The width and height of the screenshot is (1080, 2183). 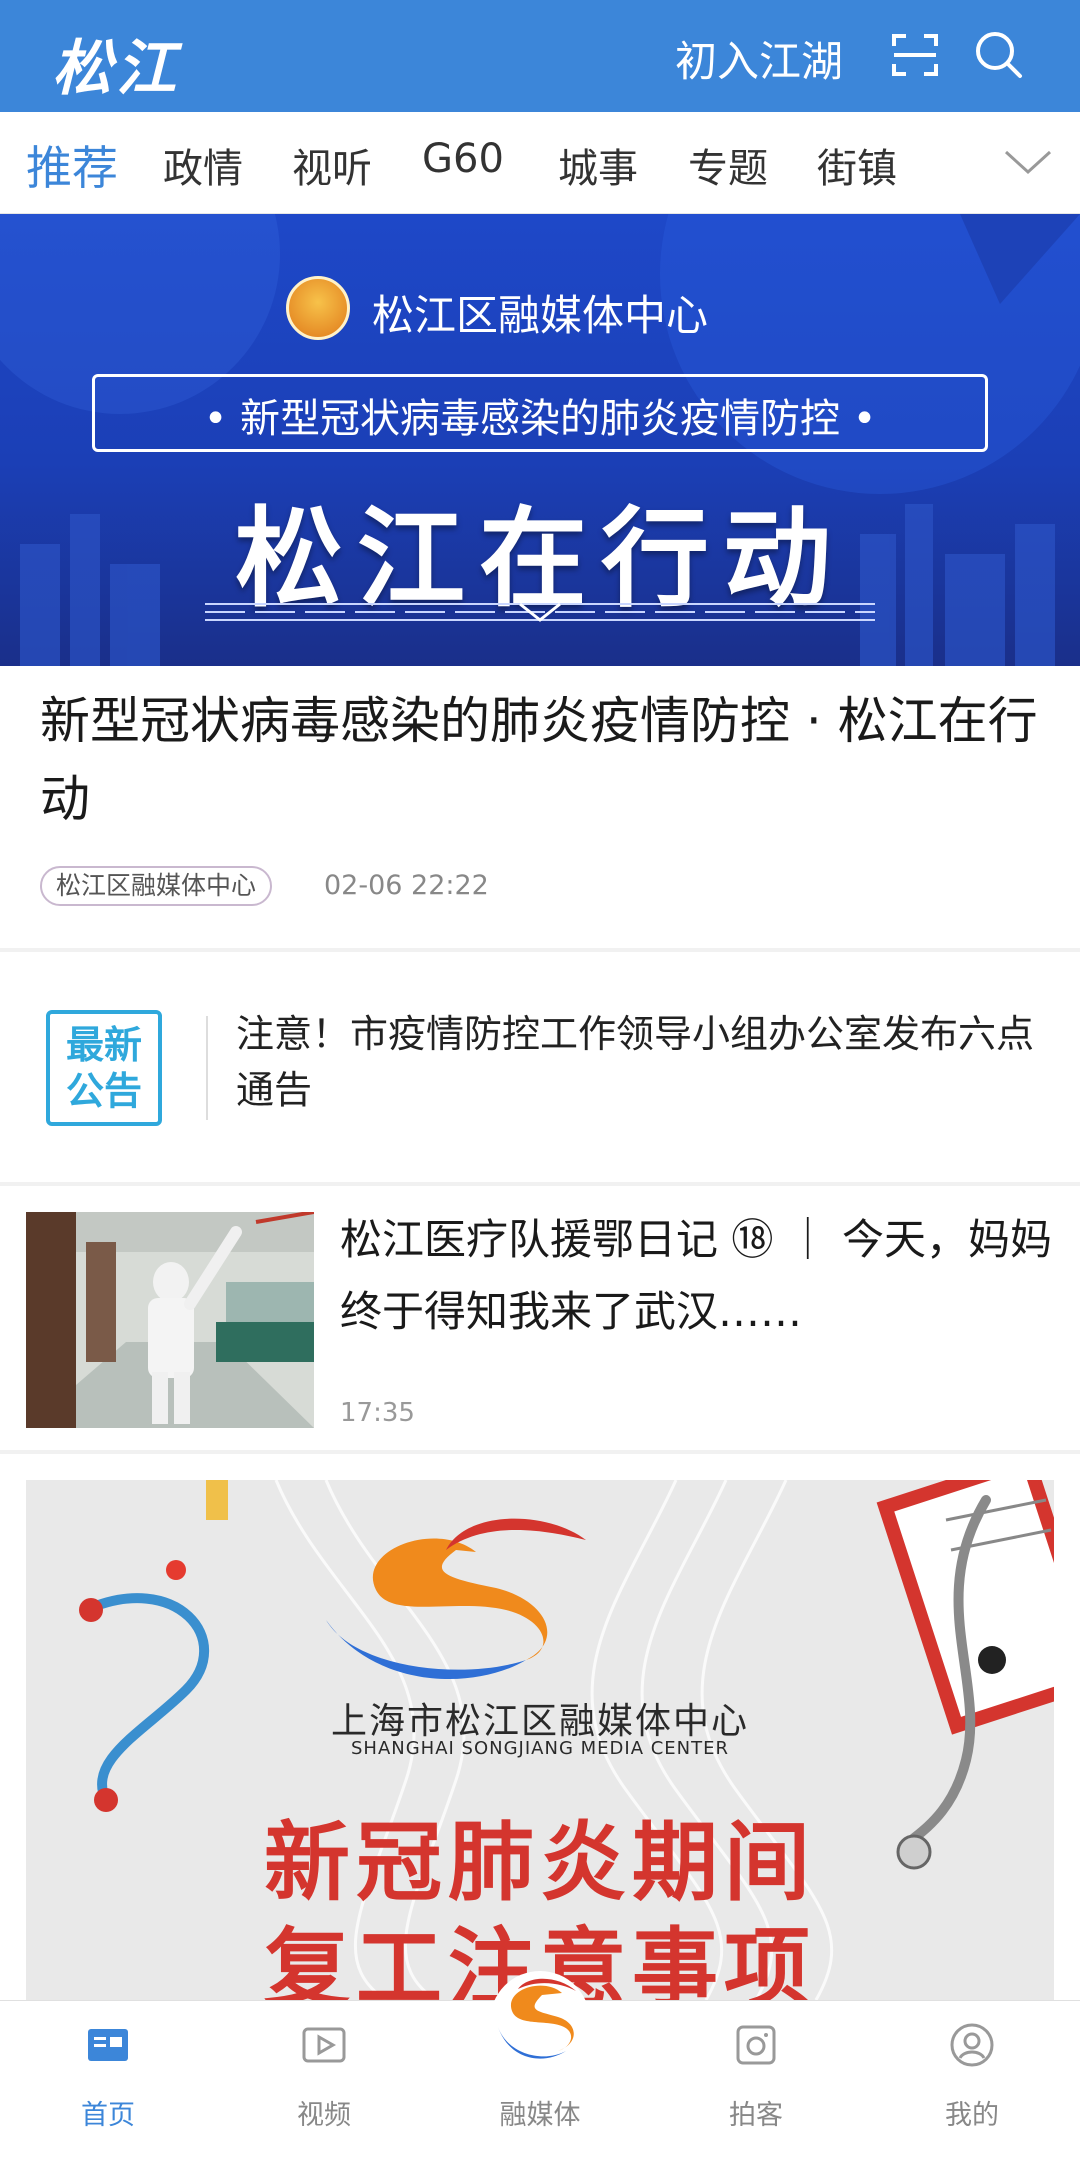 I want to click on app-header: 松江 初入江湖, so click(x=540, y=56).